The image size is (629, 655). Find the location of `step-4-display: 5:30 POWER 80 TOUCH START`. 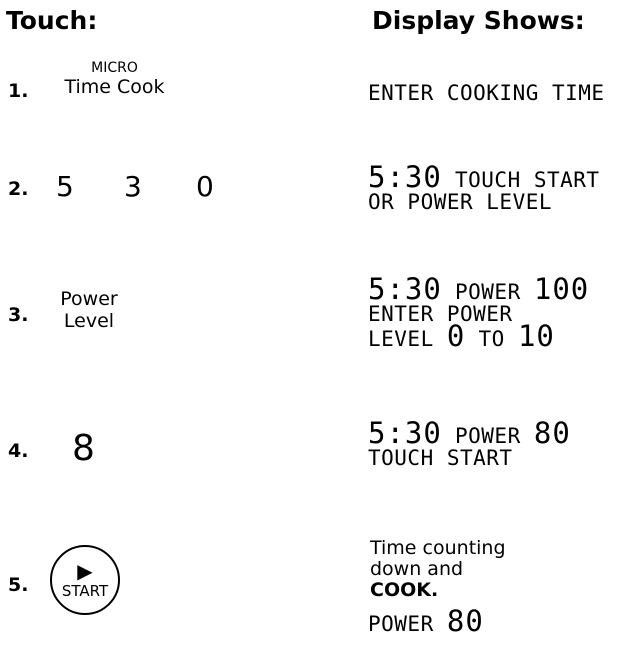

step-4-display: 5:30 POWER 80 TOUCH START is located at coordinates (469, 444).